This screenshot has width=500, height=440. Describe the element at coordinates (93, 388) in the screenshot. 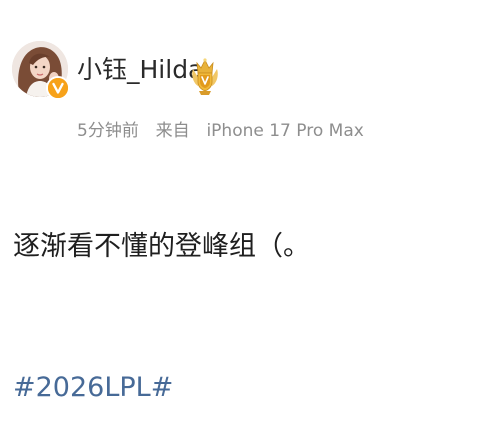

I see `hashtag-link: #2026LPL#` at that location.